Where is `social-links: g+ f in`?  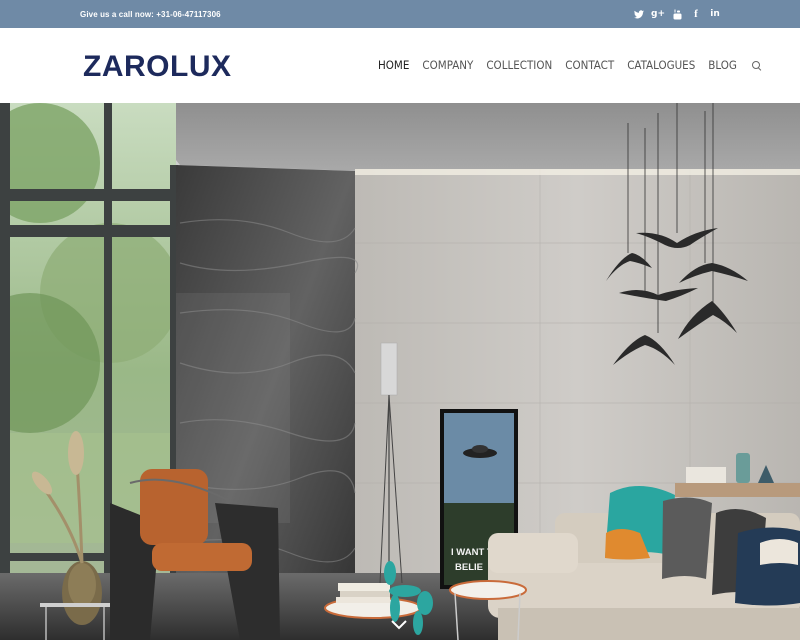 social-links: g+ f in is located at coordinates (677, 14).